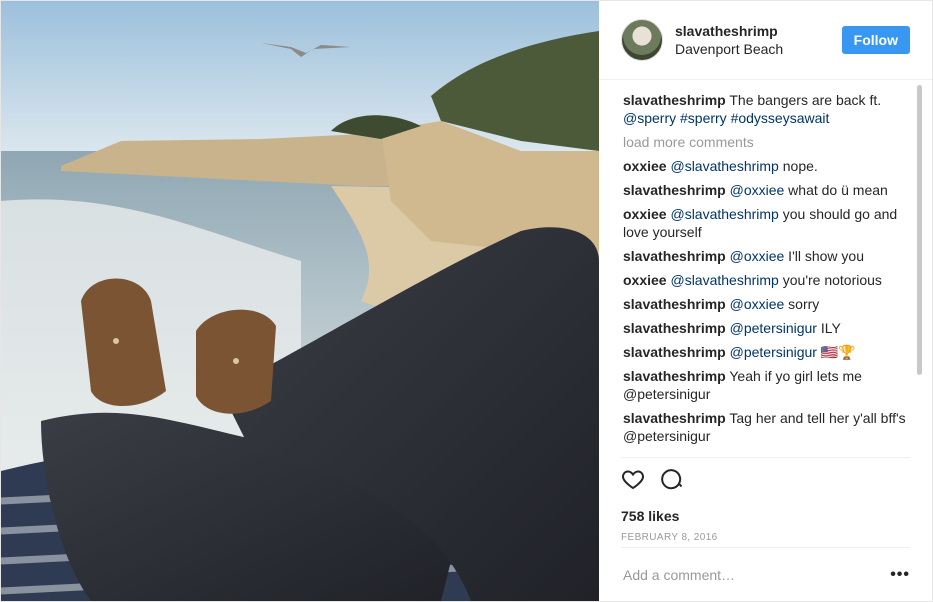 The width and height of the screenshot is (933, 602). I want to click on comment-item: slavatheshrimp @oxxiee sorry, so click(766, 304).